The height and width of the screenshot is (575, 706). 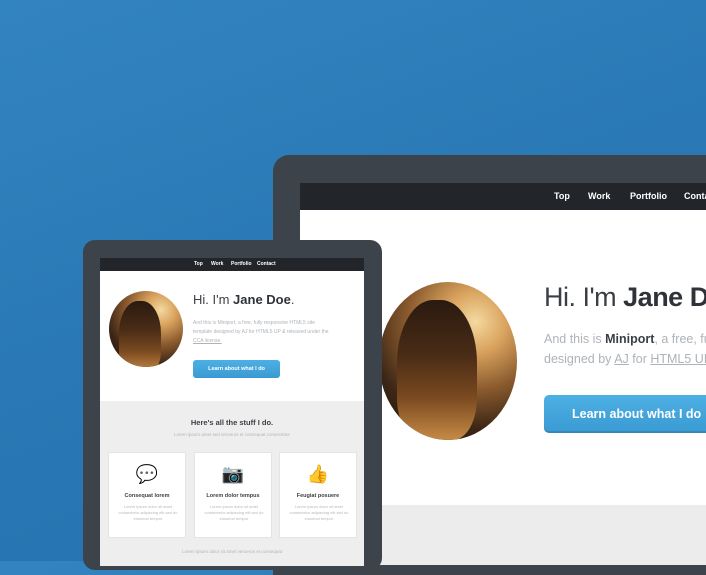 What do you see at coordinates (232, 422) in the screenshot?
I see `features-heading: Here's all the stuff I do.` at bounding box center [232, 422].